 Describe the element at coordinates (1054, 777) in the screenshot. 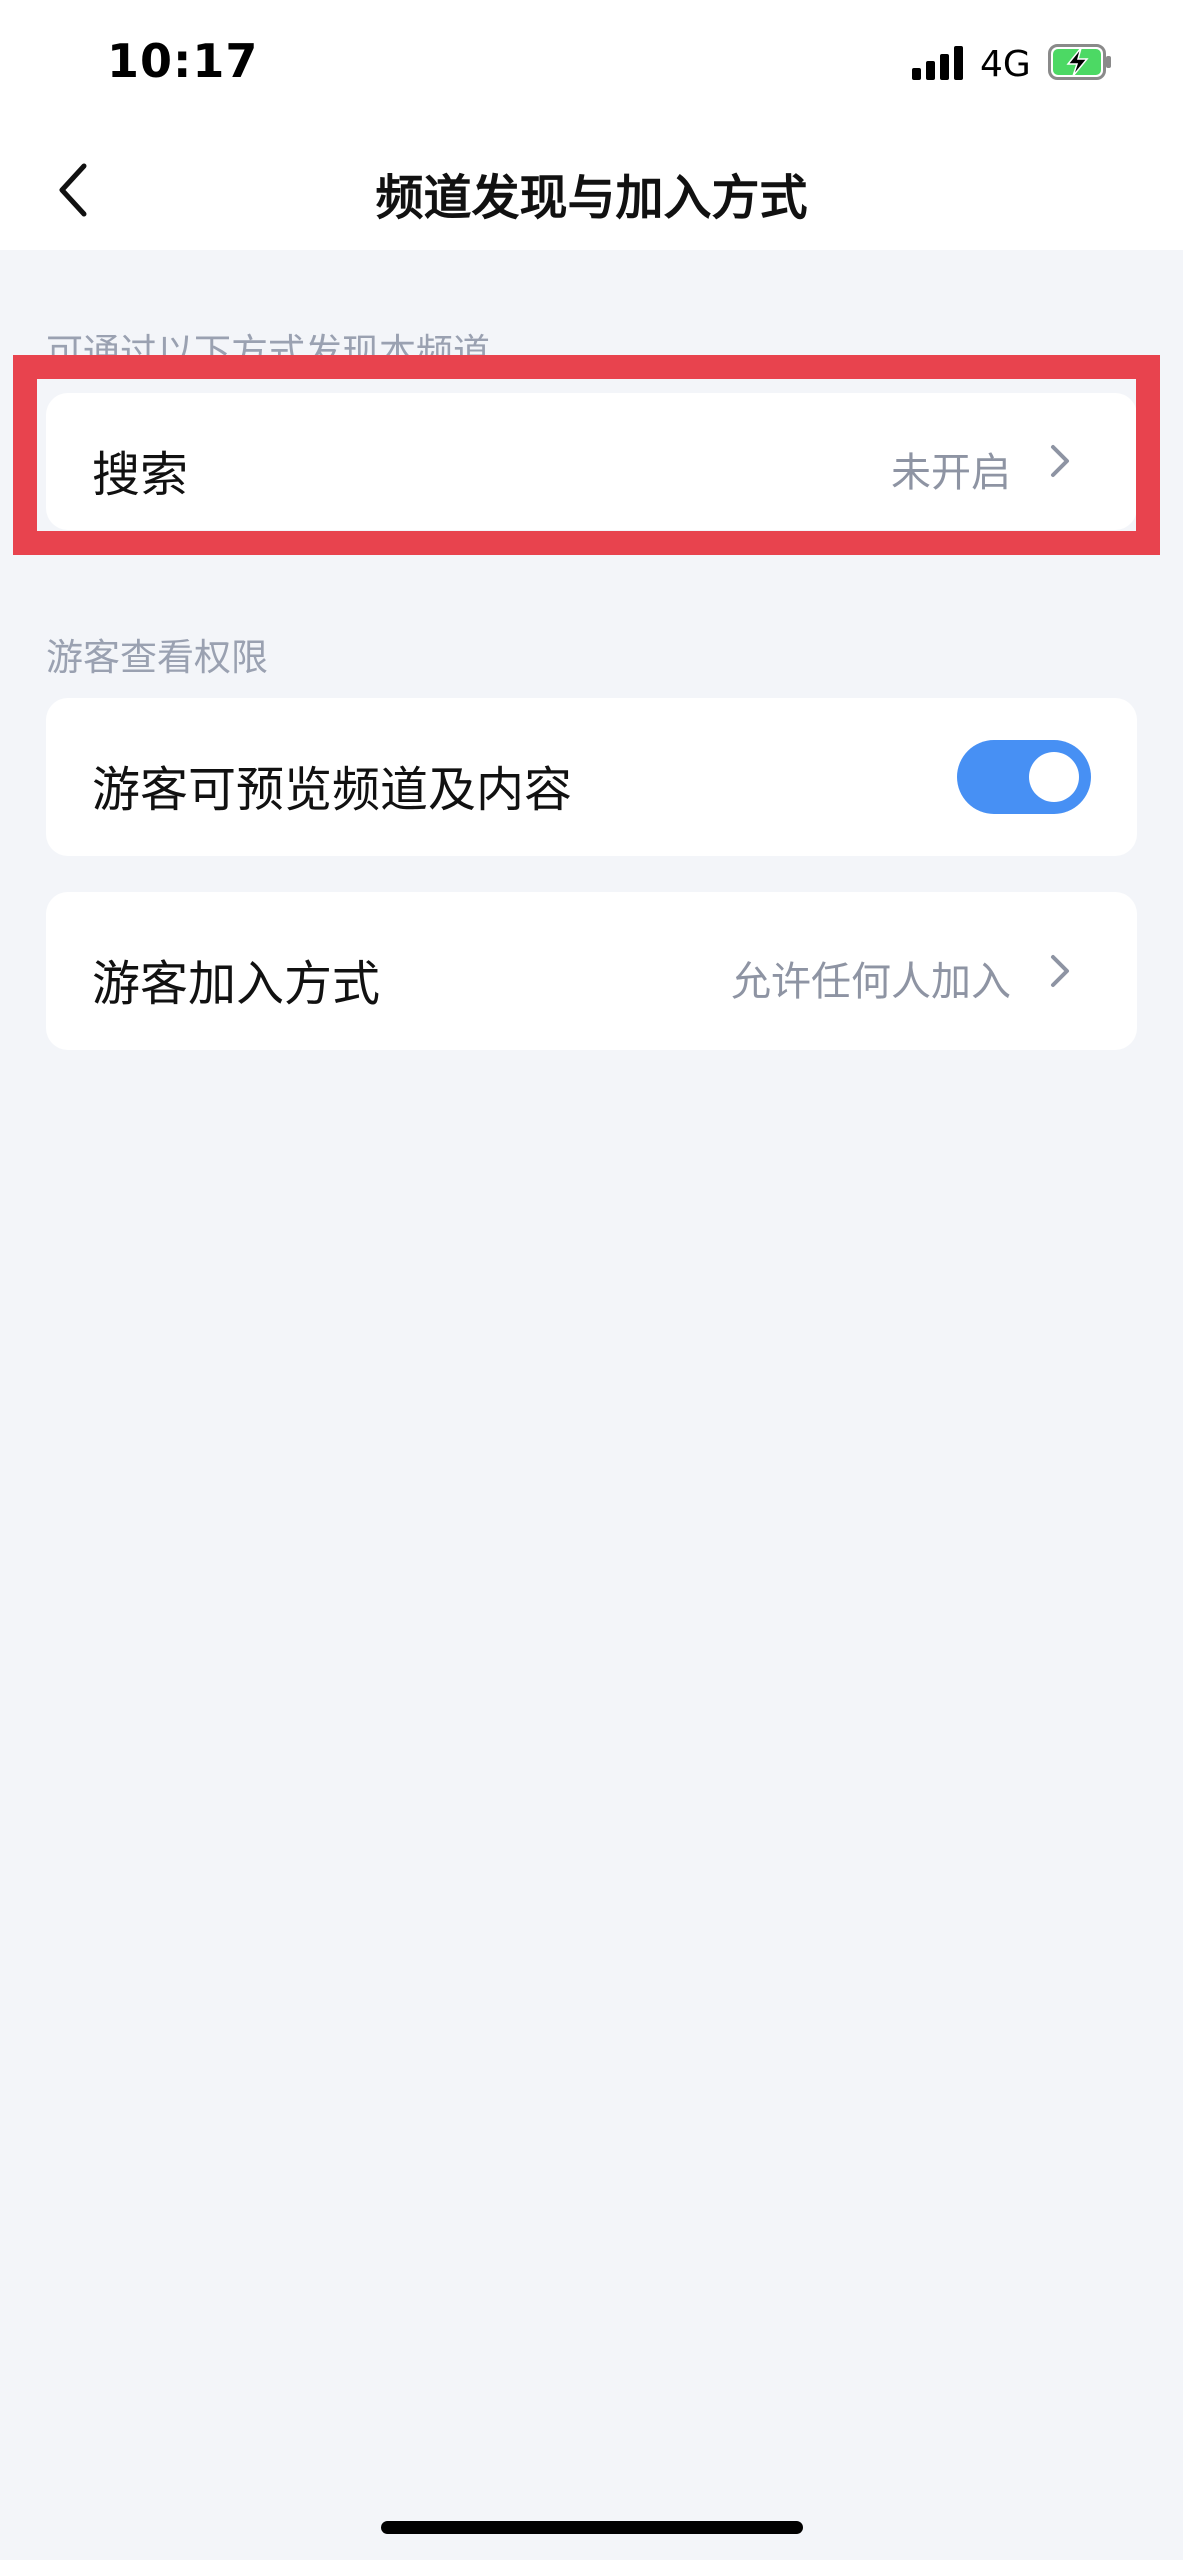

I see `toggle-knob` at that location.